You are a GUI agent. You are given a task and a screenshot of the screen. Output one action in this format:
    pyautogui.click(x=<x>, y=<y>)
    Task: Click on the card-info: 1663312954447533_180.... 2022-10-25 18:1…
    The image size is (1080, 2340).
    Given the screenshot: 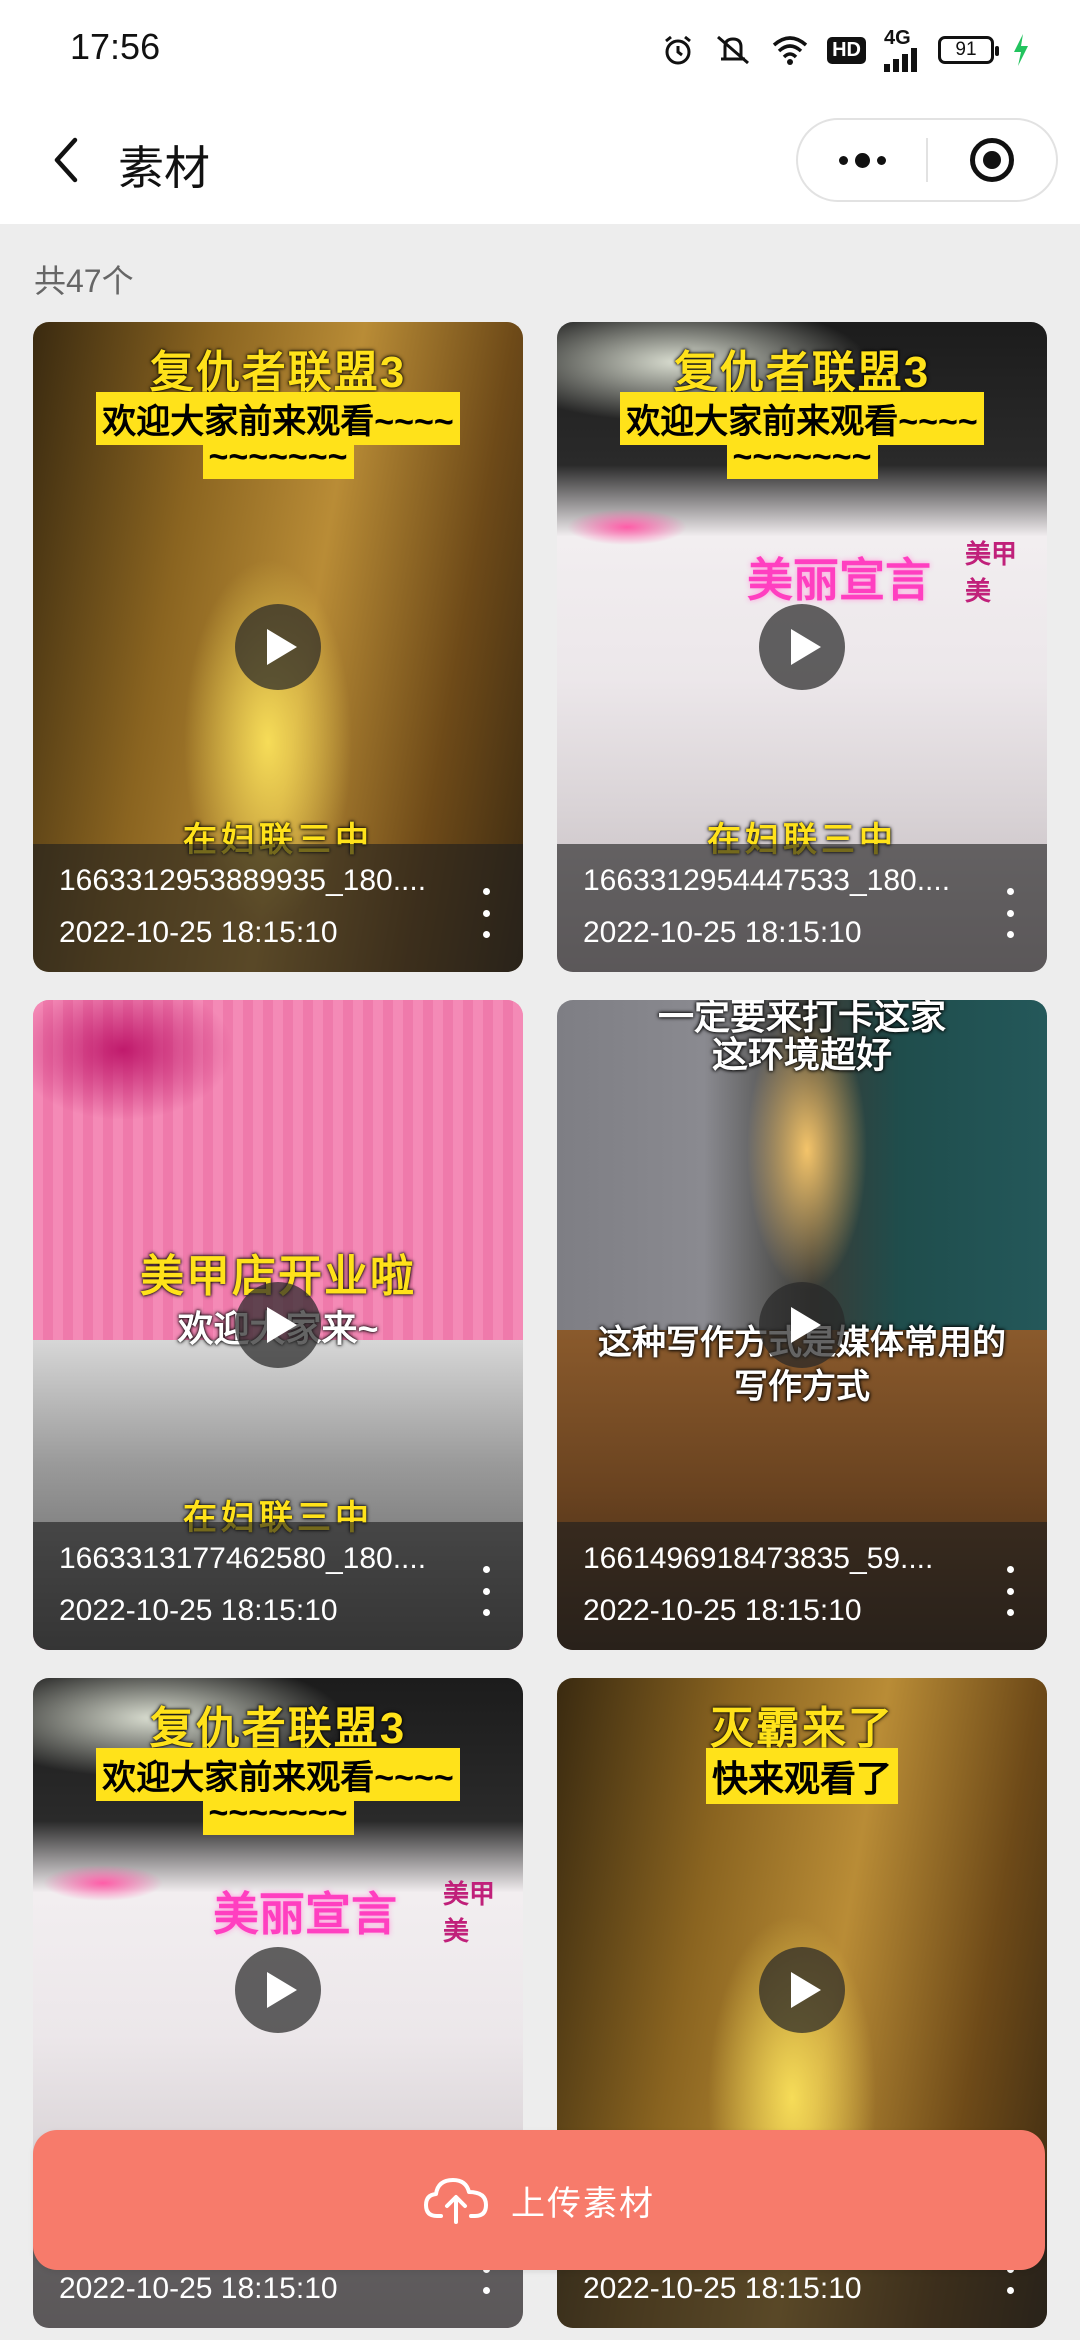 What is the action you would take?
    pyautogui.click(x=802, y=908)
    